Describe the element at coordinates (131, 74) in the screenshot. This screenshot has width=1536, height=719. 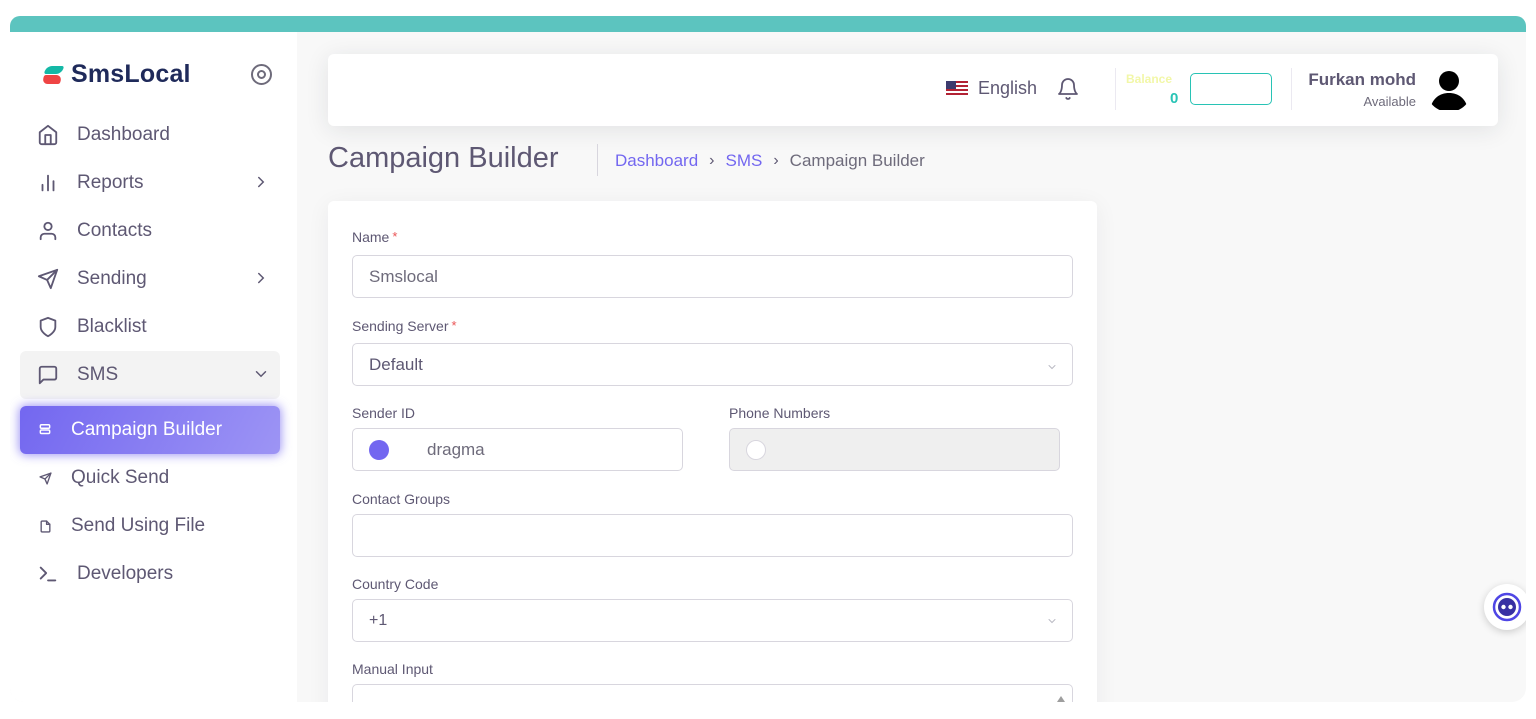
I see `brand-name: SmsLocal` at that location.